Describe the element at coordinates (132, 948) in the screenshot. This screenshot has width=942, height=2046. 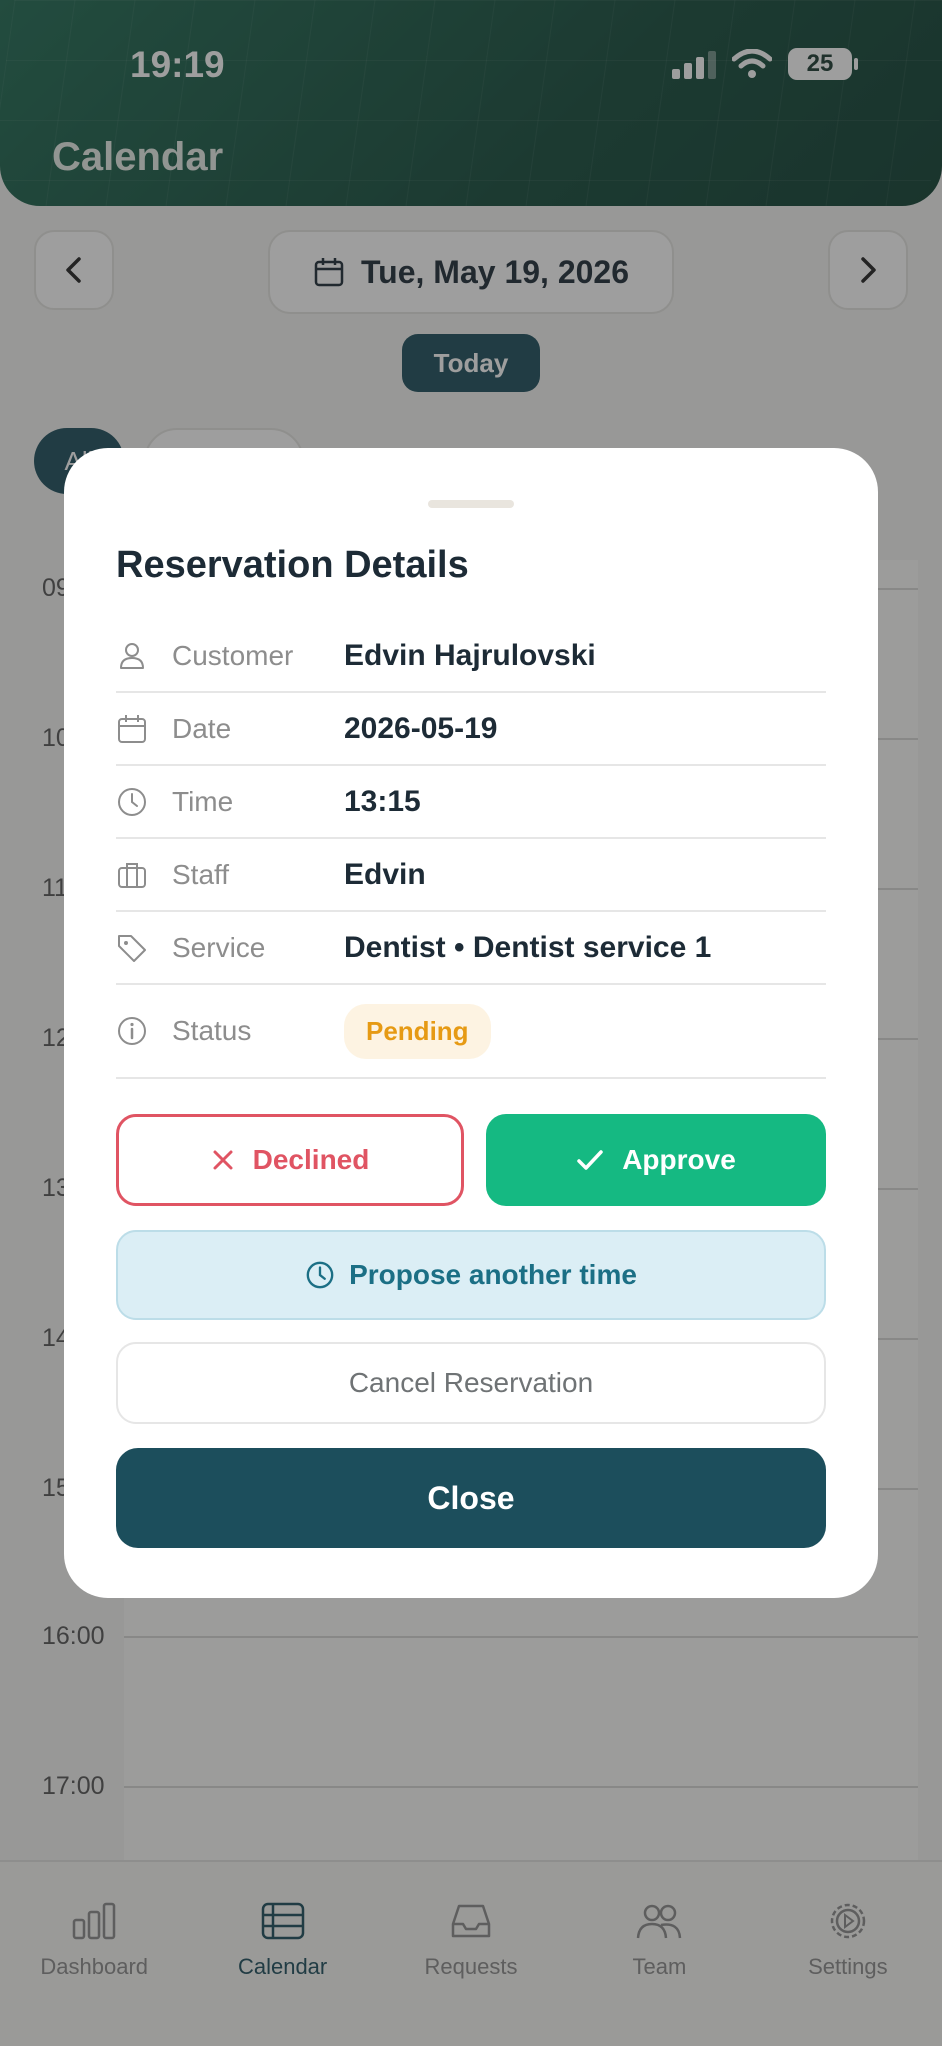
I see `tag-icon` at that location.